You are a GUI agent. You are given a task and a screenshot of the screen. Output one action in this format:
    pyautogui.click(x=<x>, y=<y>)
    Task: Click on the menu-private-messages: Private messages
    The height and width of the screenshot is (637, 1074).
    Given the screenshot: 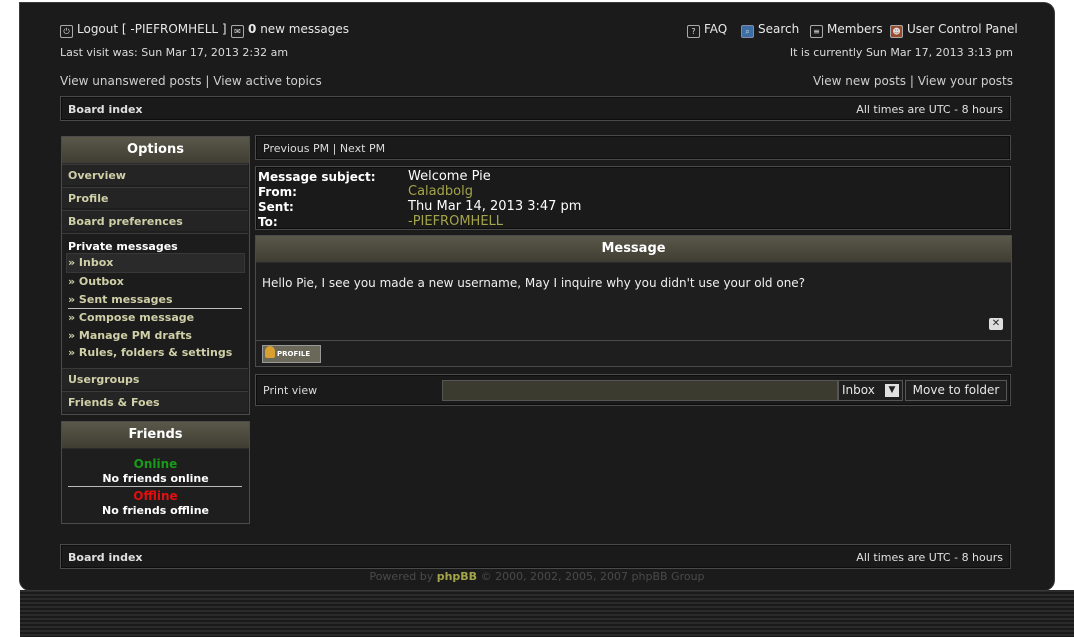 What is the action you would take?
    pyautogui.click(x=123, y=246)
    